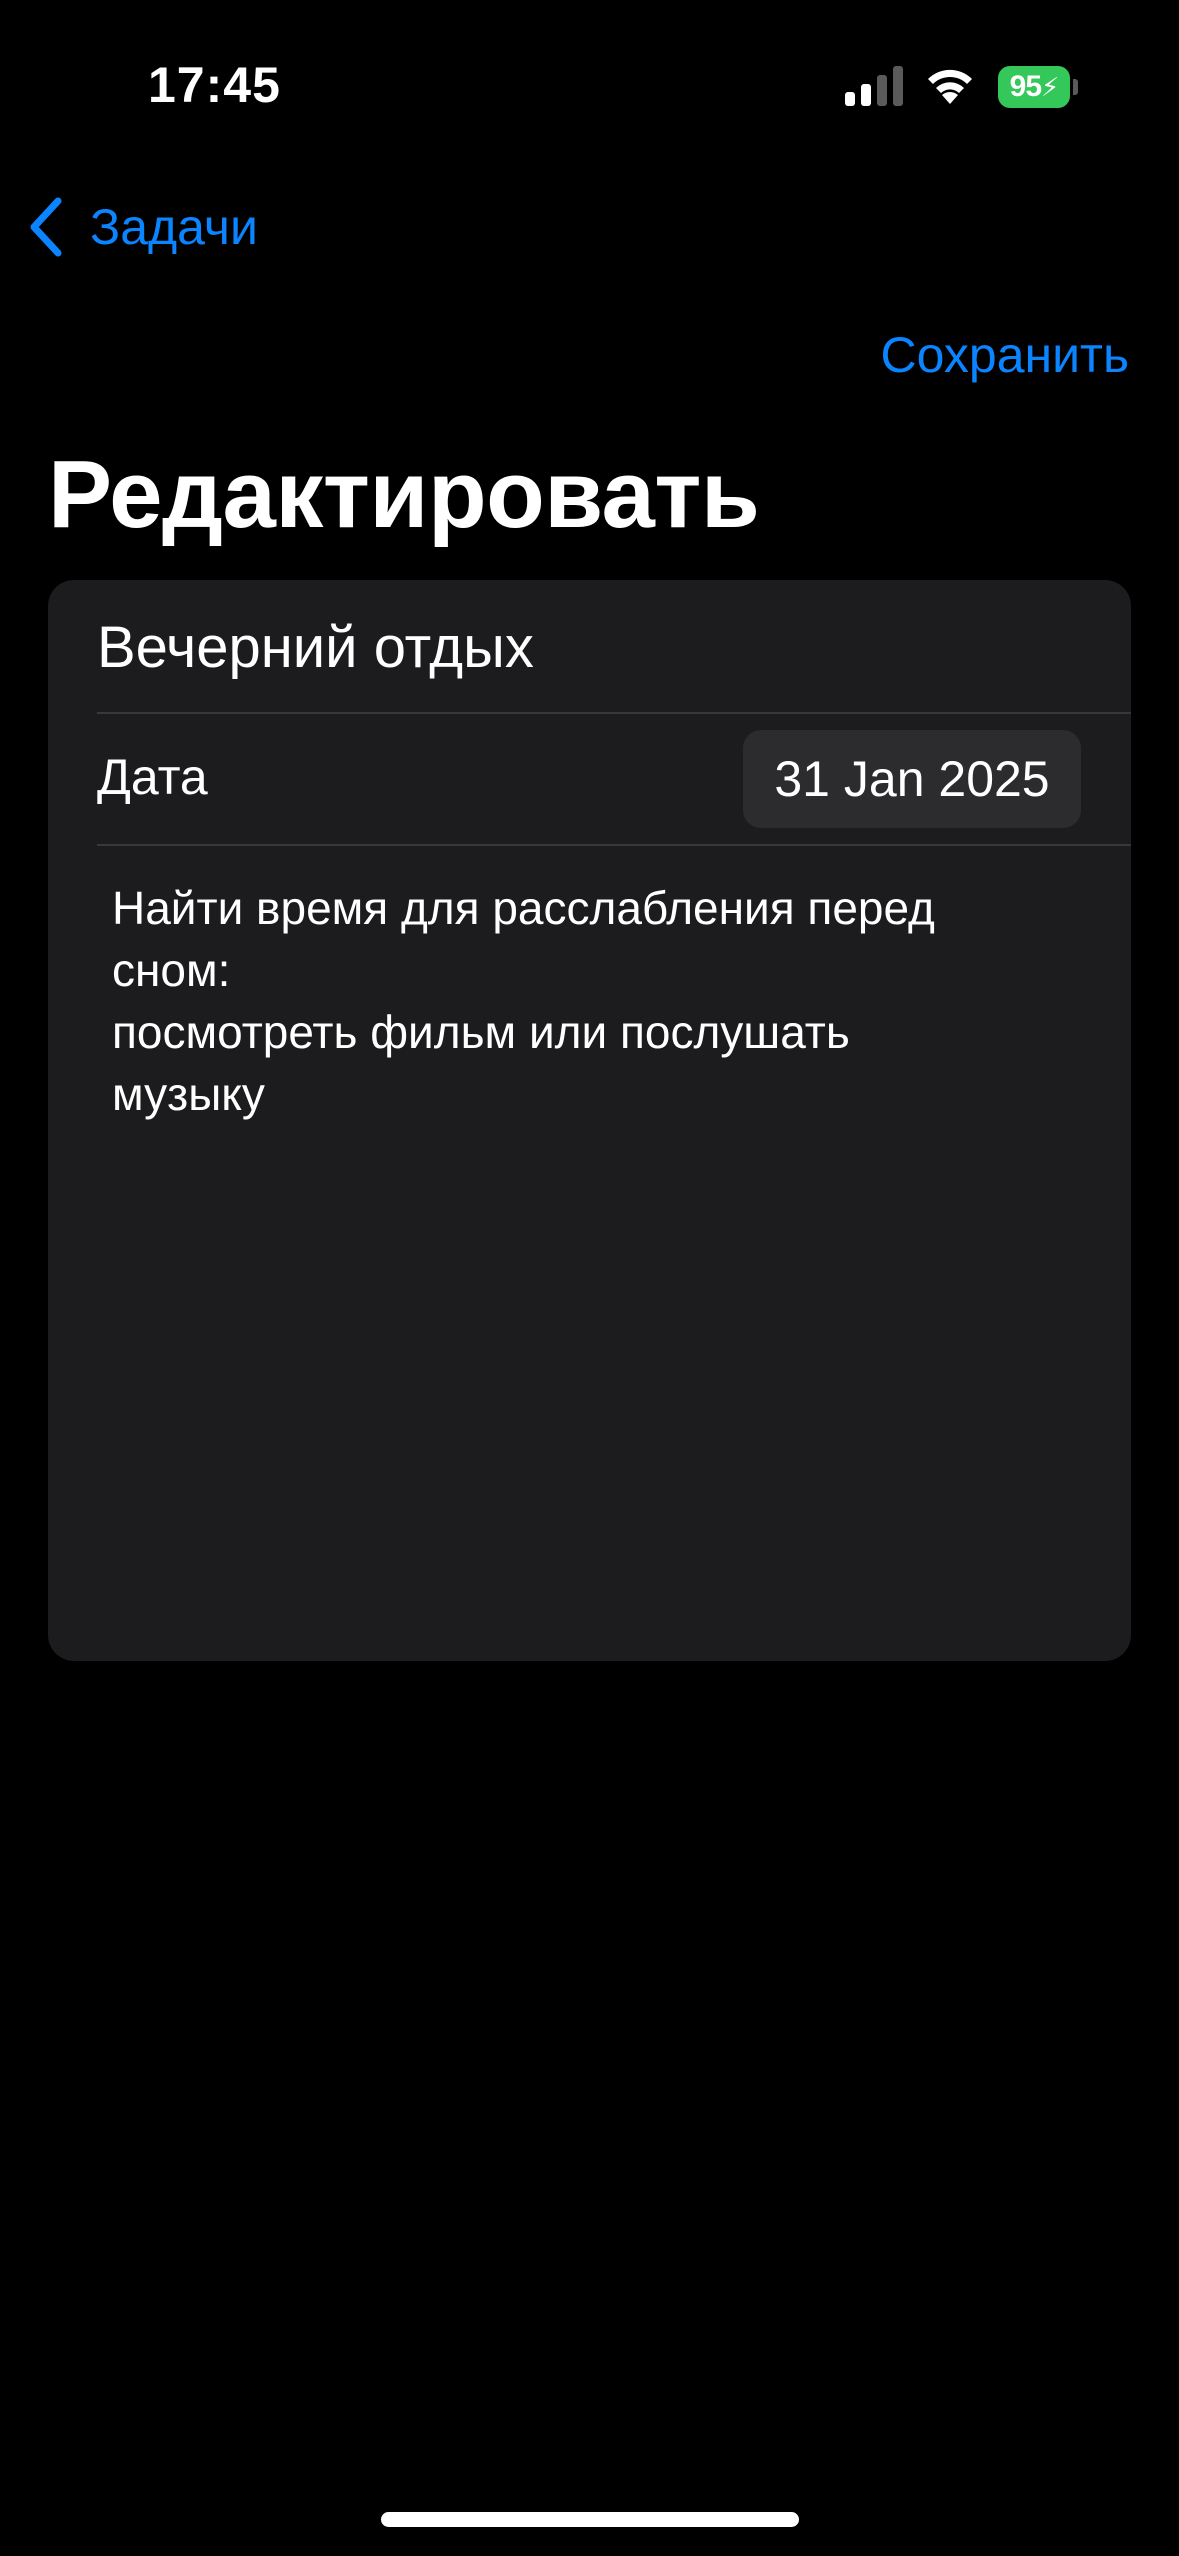 The width and height of the screenshot is (1179, 2556). What do you see at coordinates (1075, 87) in the screenshot?
I see `battery-cap` at bounding box center [1075, 87].